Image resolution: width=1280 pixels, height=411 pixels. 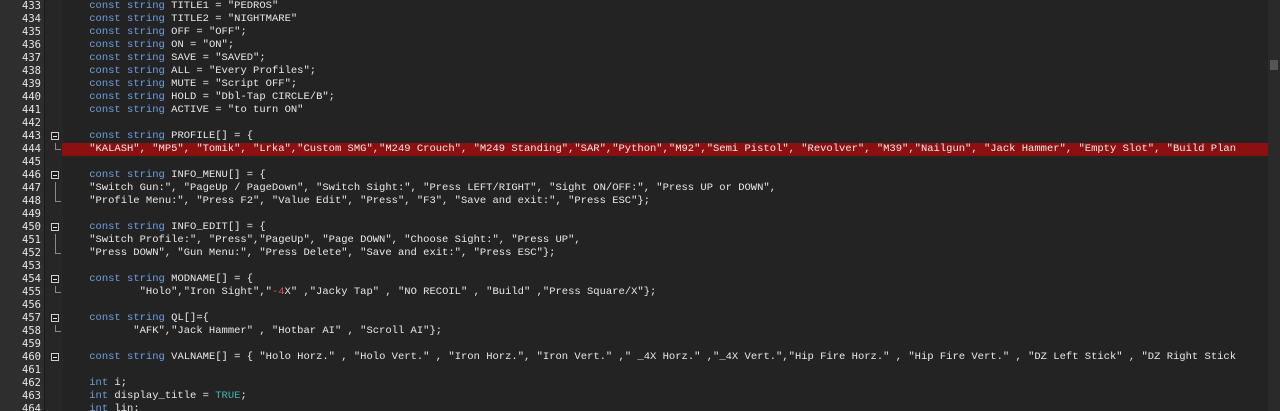 I want to click on code-line: 445, so click(x=640, y=162).